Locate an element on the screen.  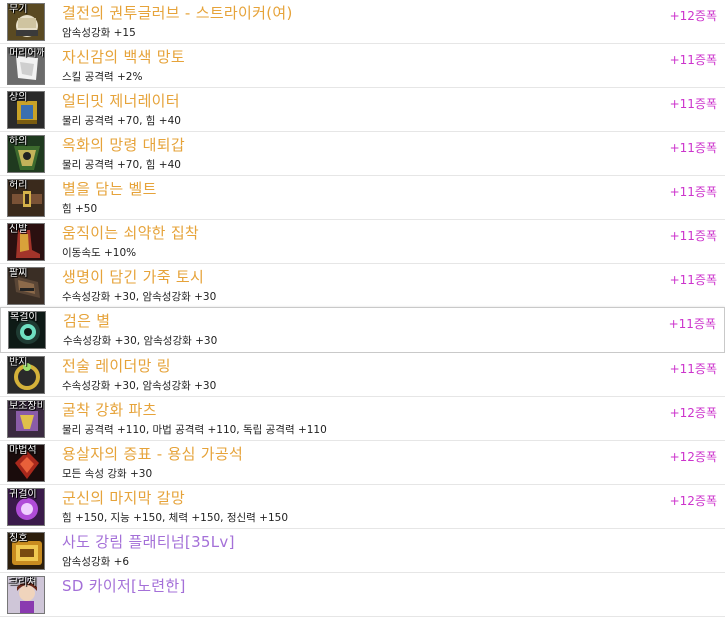
item-stat: 암속성강화 +6 is located at coordinates (96, 562).